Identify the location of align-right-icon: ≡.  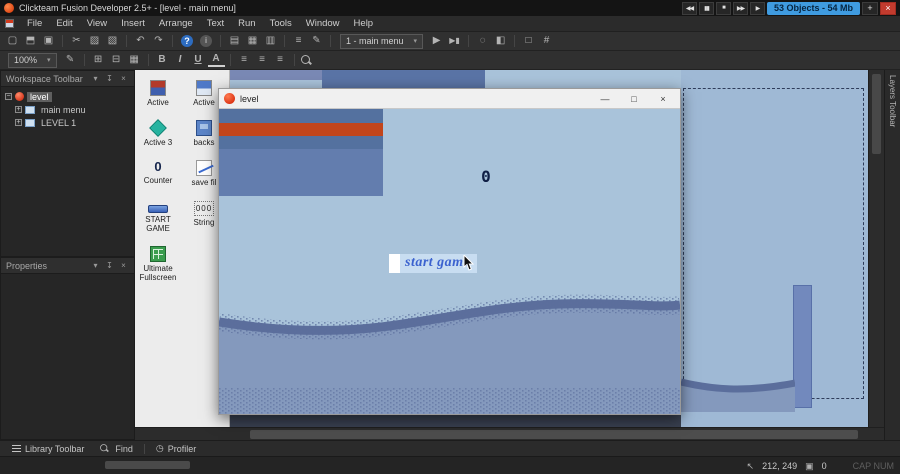
(280, 60).